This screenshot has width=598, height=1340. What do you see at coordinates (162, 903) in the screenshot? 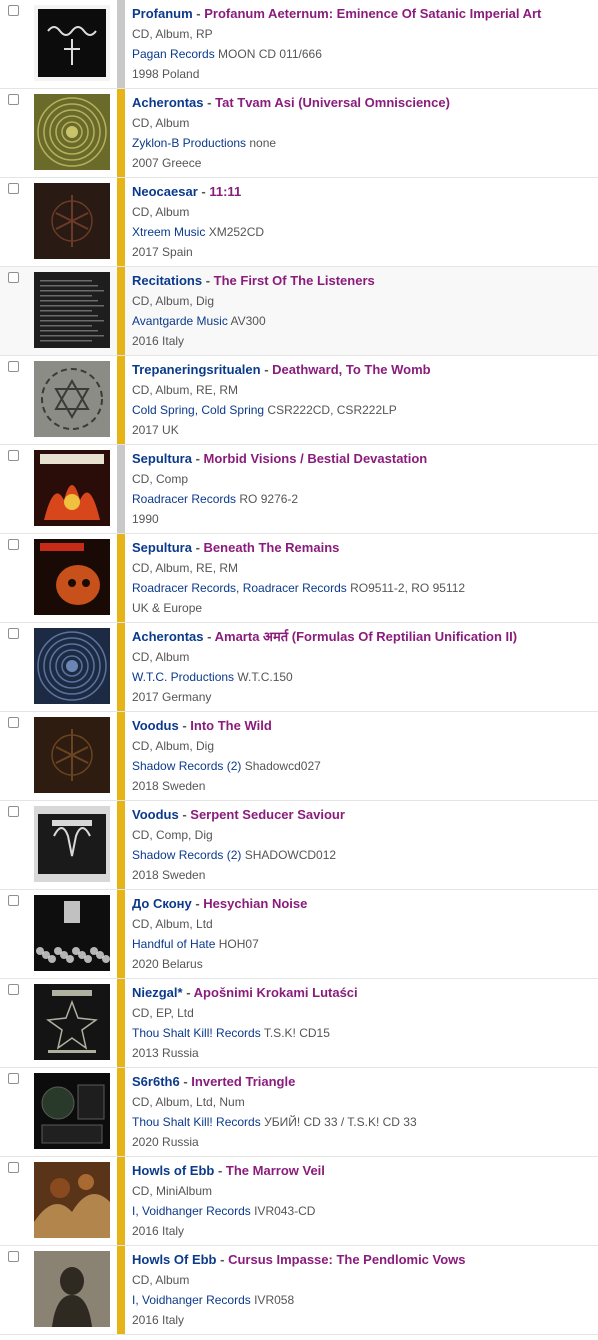
I see `artist-link: До Скону` at bounding box center [162, 903].